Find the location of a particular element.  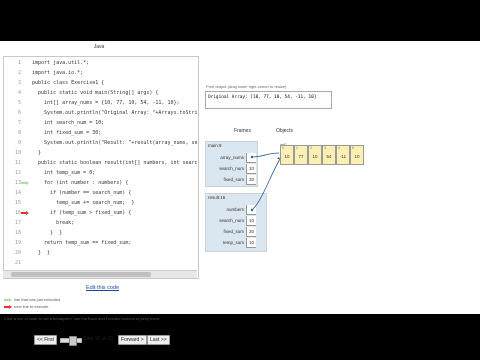

line-number: 6 is located at coordinates (19, 113).